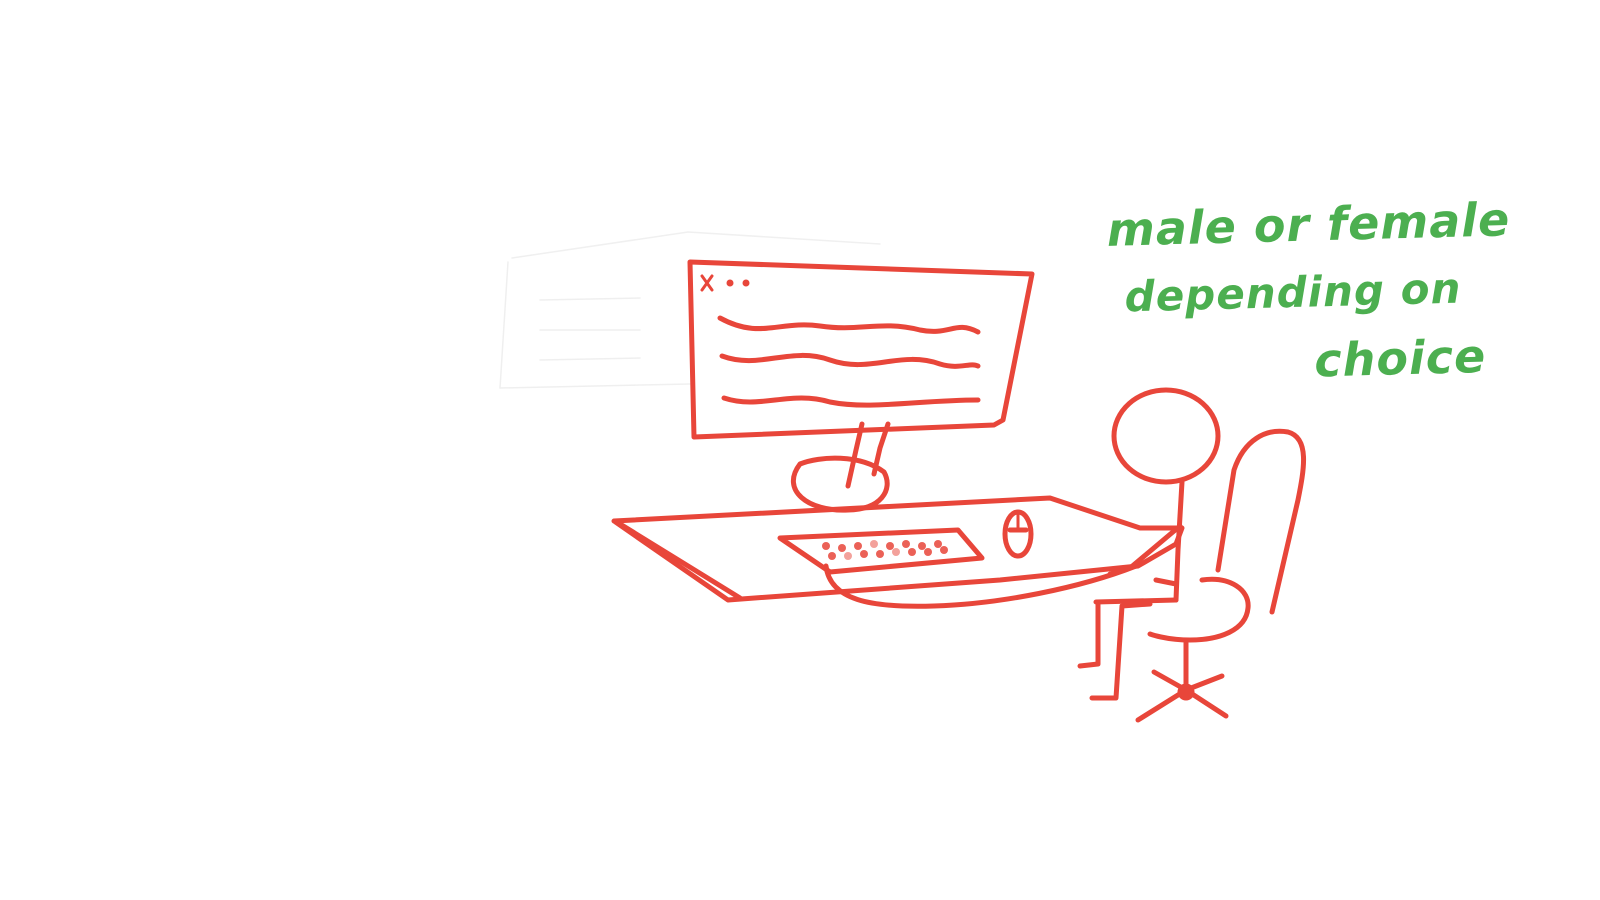 This screenshot has width=1600, height=900. I want to click on stick-figure-icon, so click(1149, 544).